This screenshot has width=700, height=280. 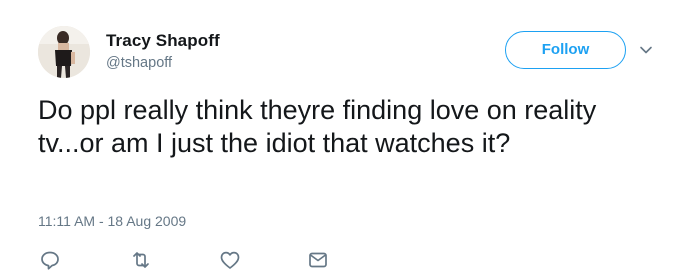 I want to click on tweet-timestamp: 11:11 AM - 18 Aug 2009, so click(x=112, y=221).